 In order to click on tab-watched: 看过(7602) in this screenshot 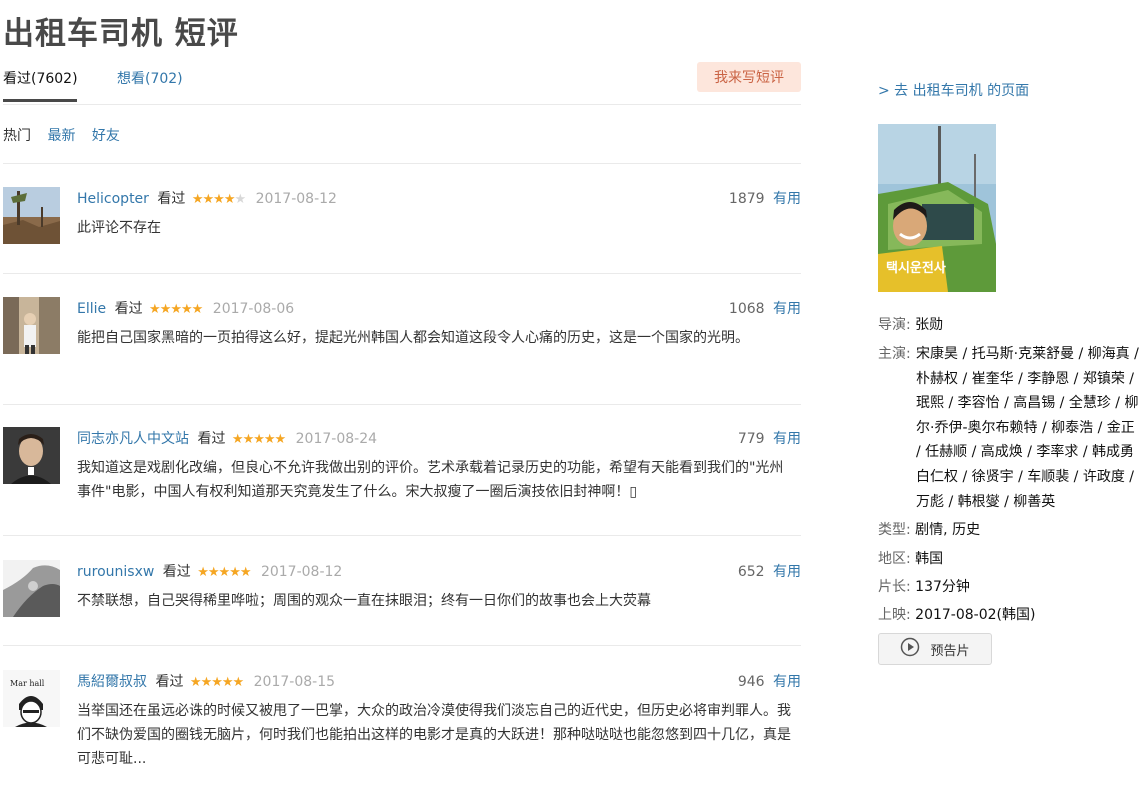, I will do `click(40, 78)`.